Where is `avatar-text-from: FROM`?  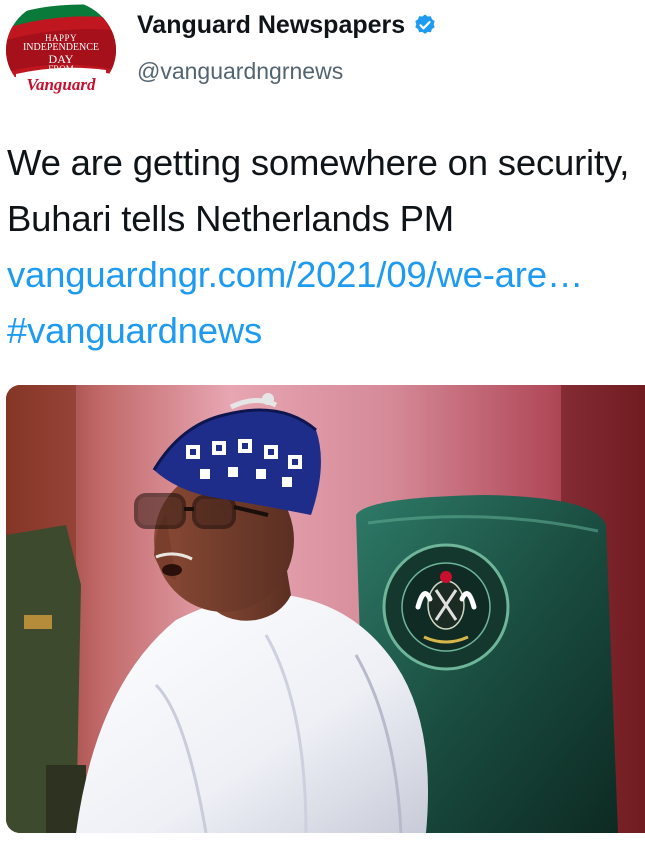
avatar-text-from: FROM is located at coordinates (61, 69).